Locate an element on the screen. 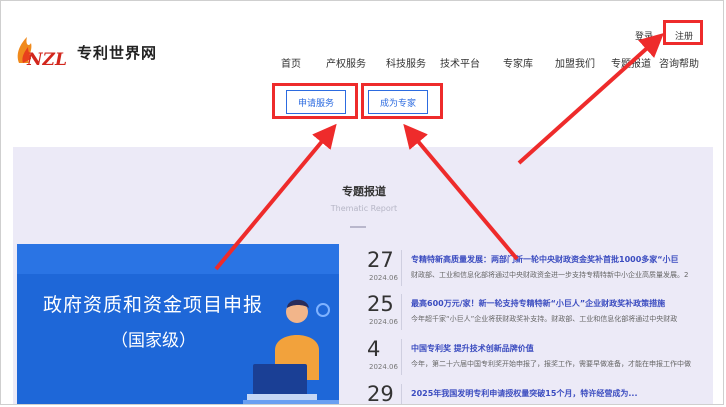 The image size is (726, 407). arrow-to-register is located at coordinates (590, 98).